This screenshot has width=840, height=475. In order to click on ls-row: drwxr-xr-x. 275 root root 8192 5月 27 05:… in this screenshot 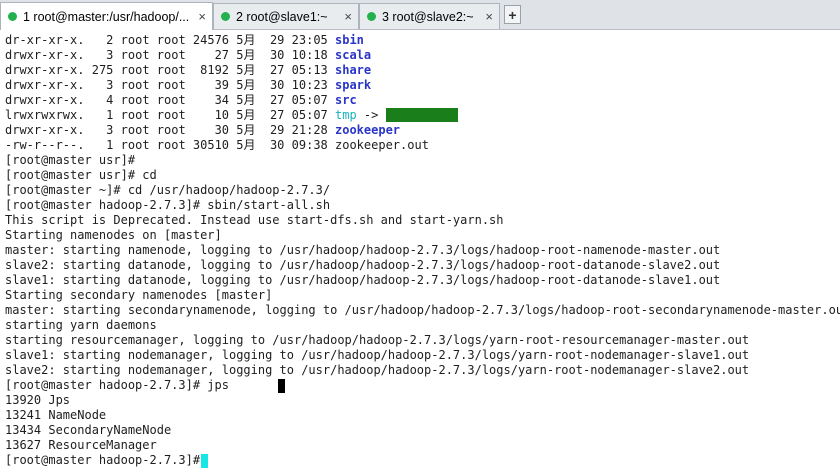, I will do `click(188, 70)`.